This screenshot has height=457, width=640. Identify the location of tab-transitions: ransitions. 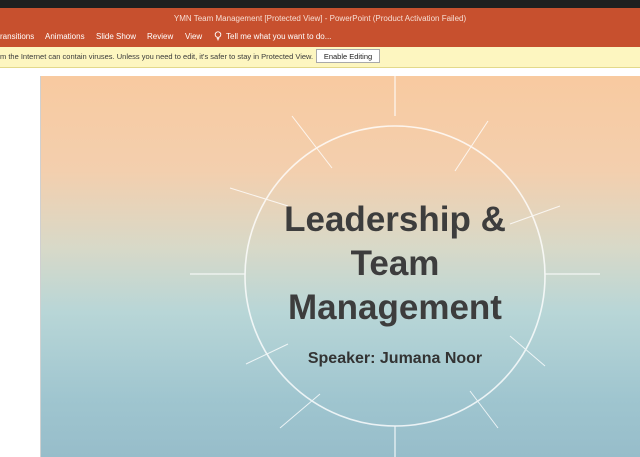
(17, 36).